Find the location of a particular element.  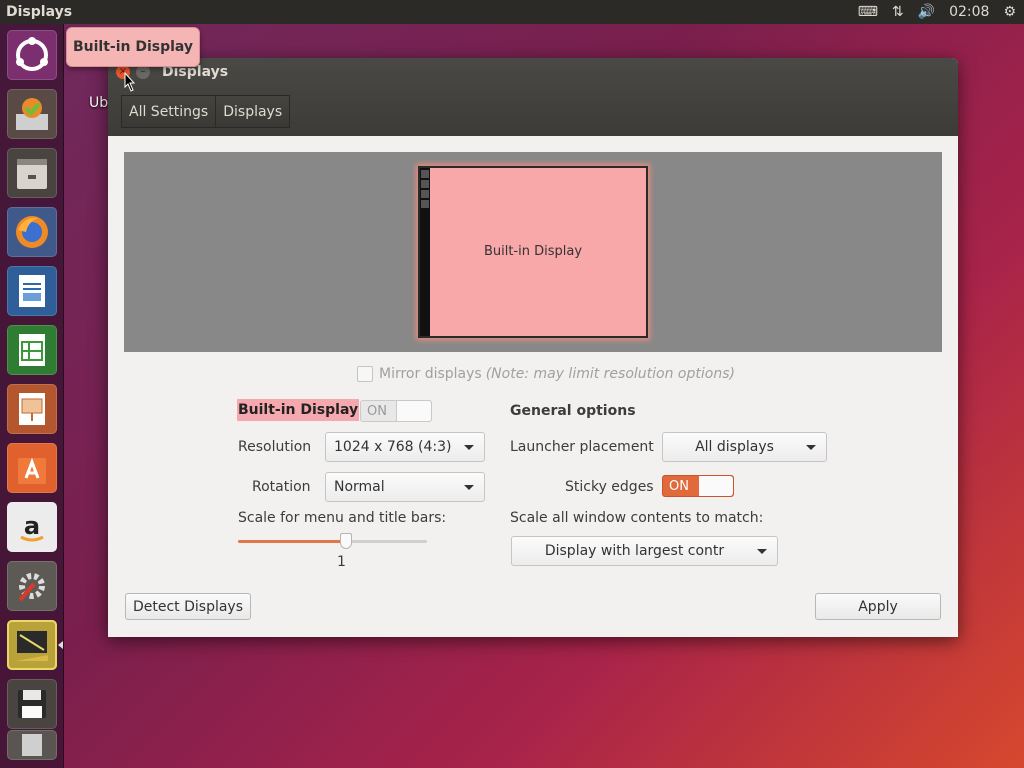

rotation-select: Normal is located at coordinates (405, 487).